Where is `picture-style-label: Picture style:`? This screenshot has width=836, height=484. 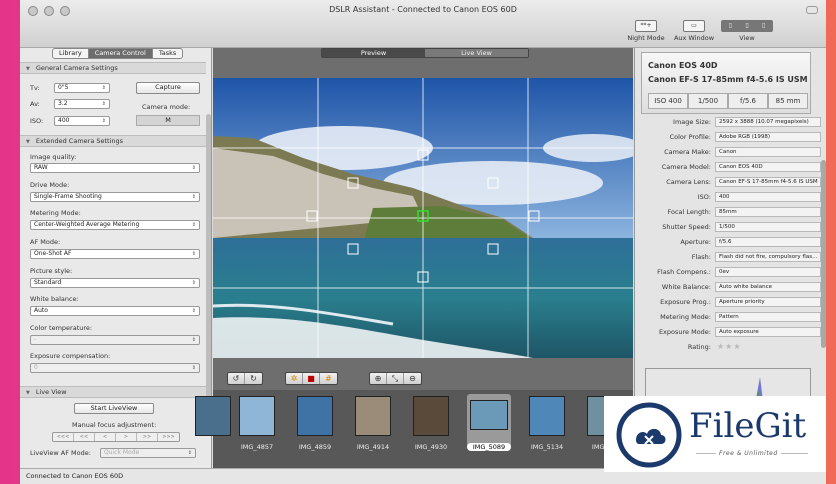
picture-style-label: Picture style: is located at coordinates (51, 271).